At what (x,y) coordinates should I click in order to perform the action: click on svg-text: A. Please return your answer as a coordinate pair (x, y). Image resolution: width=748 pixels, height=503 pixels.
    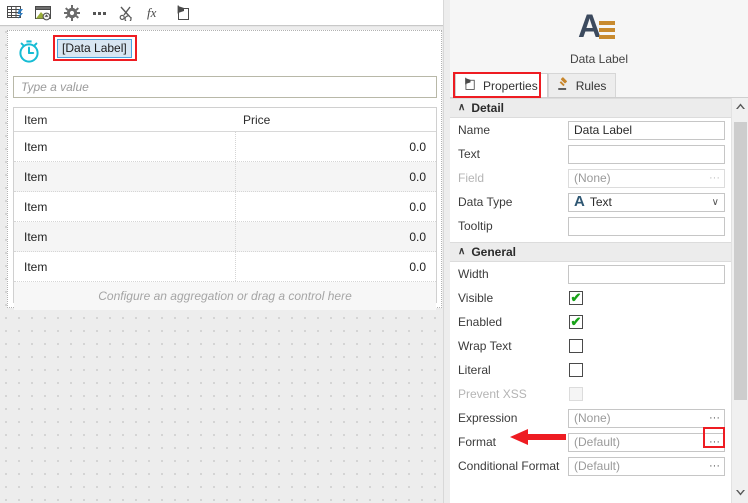
    Looking at the image, I should click on (589, 26).